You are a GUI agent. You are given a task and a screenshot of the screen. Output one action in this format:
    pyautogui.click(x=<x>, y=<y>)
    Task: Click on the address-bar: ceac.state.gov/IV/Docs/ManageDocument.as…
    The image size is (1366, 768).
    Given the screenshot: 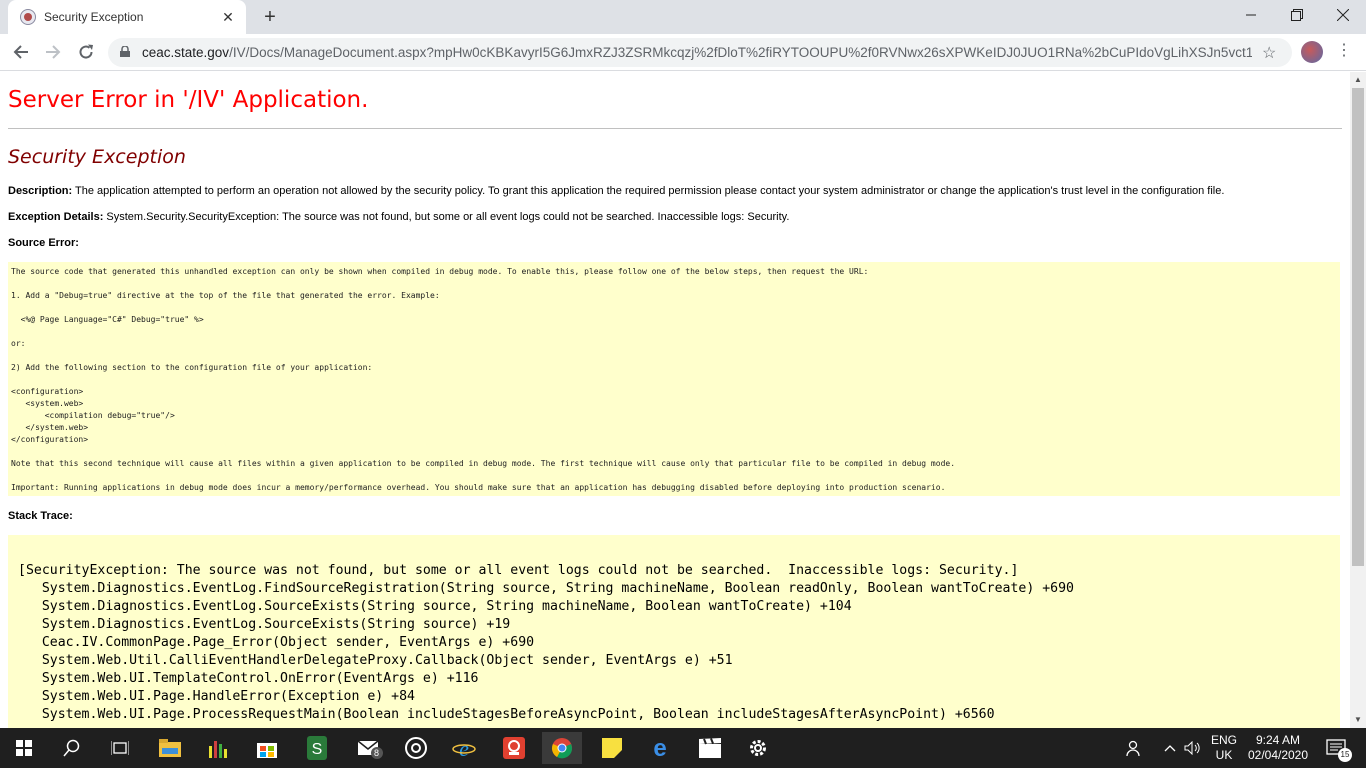 What is the action you would take?
    pyautogui.click(x=700, y=52)
    